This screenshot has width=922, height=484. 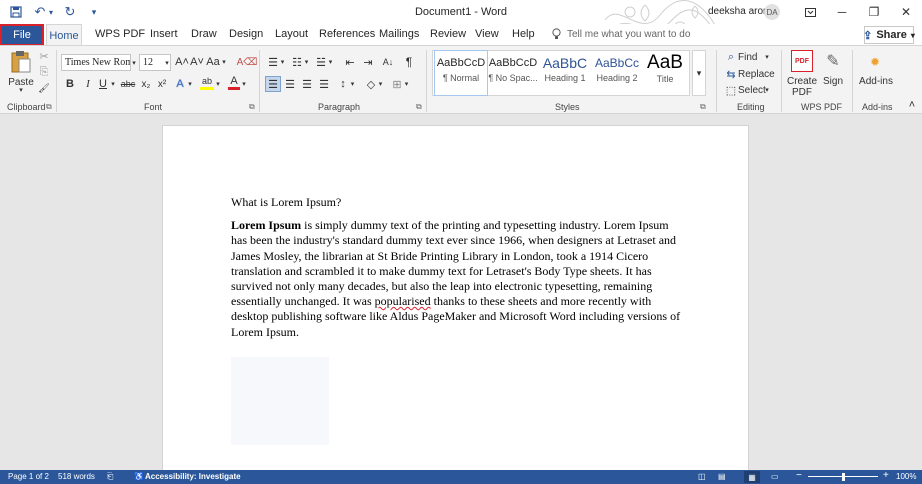 What do you see at coordinates (110, 477) in the screenshot?
I see `proofing-icon: ⎗` at bounding box center [110, 477].